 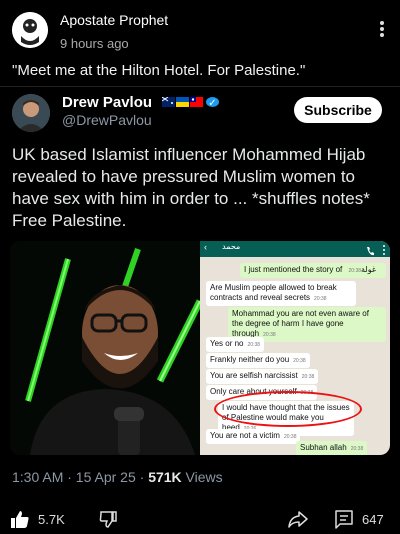 I want to click on highlight-circle, so click(x=288, y=409).